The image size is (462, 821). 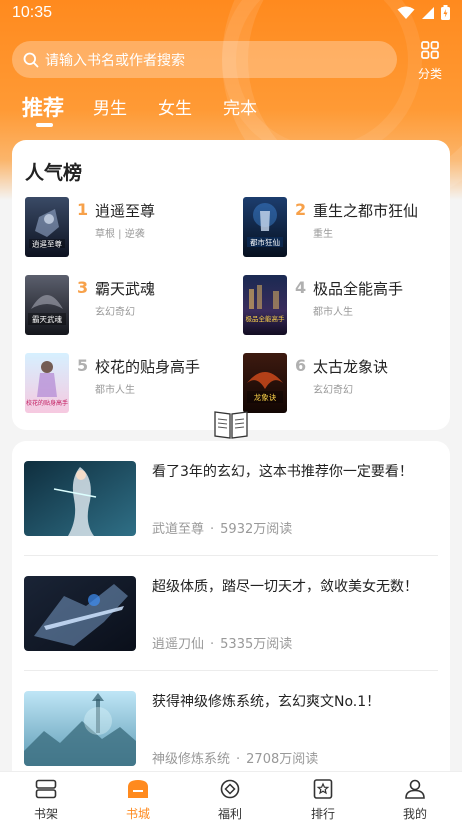 What do you see at coordinates (47, 383) in the screenshot?
I see `book-cover: 校花的贴身高手` at bounding box center [47, 383].